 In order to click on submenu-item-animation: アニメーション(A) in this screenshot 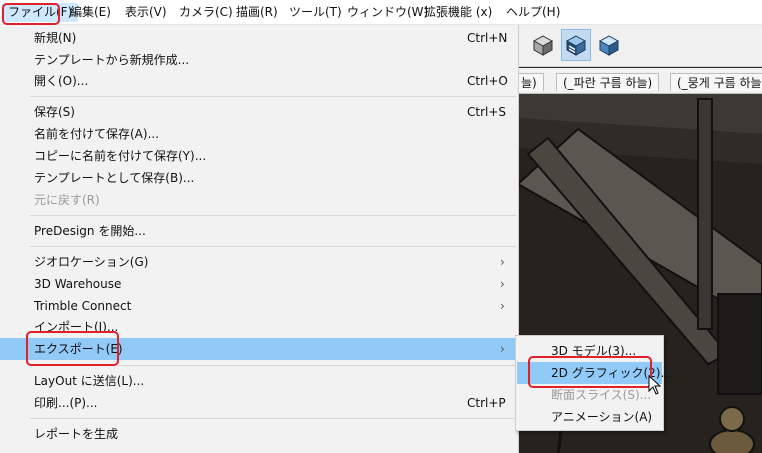, I will do `click(589, 417)`.